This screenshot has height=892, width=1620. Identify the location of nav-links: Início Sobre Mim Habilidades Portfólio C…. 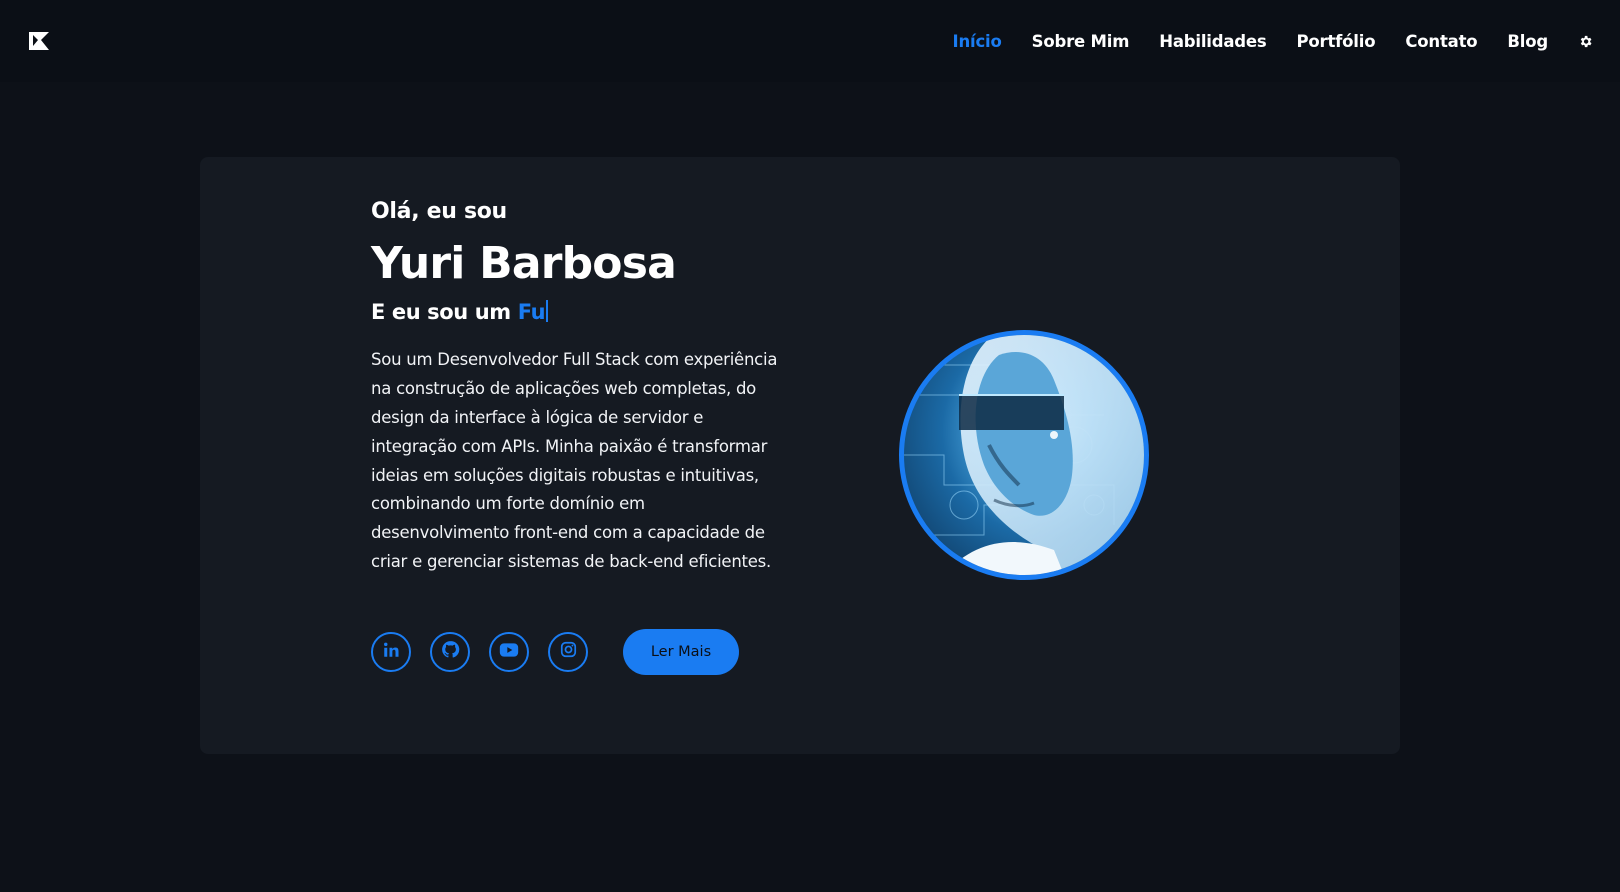
(1273, 41).